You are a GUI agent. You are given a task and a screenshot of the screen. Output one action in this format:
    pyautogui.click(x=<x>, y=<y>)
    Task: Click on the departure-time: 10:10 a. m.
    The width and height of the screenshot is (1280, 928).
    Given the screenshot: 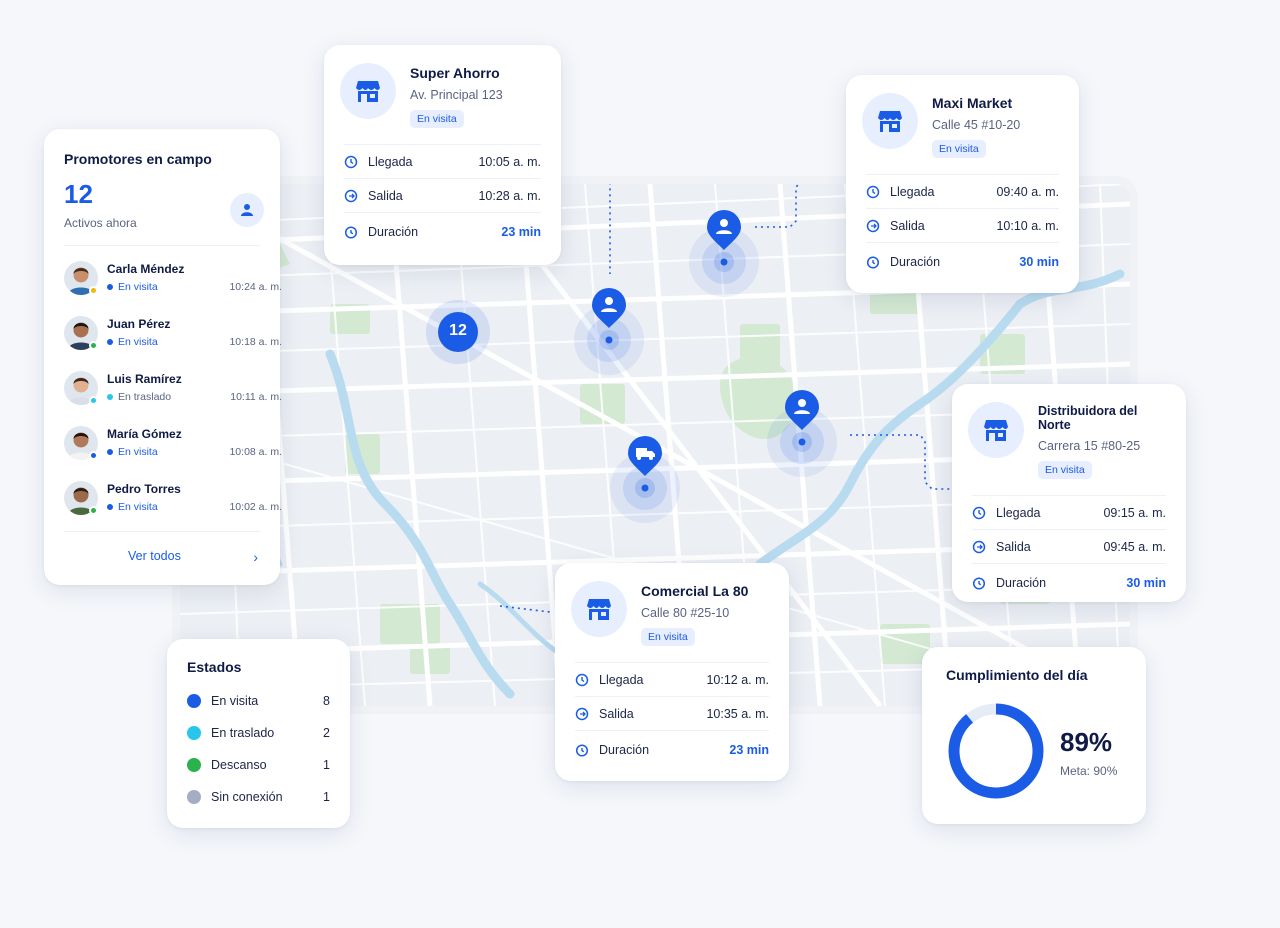 What is the action you would take?
    pyautogui.click(x=1027, y=225)
    